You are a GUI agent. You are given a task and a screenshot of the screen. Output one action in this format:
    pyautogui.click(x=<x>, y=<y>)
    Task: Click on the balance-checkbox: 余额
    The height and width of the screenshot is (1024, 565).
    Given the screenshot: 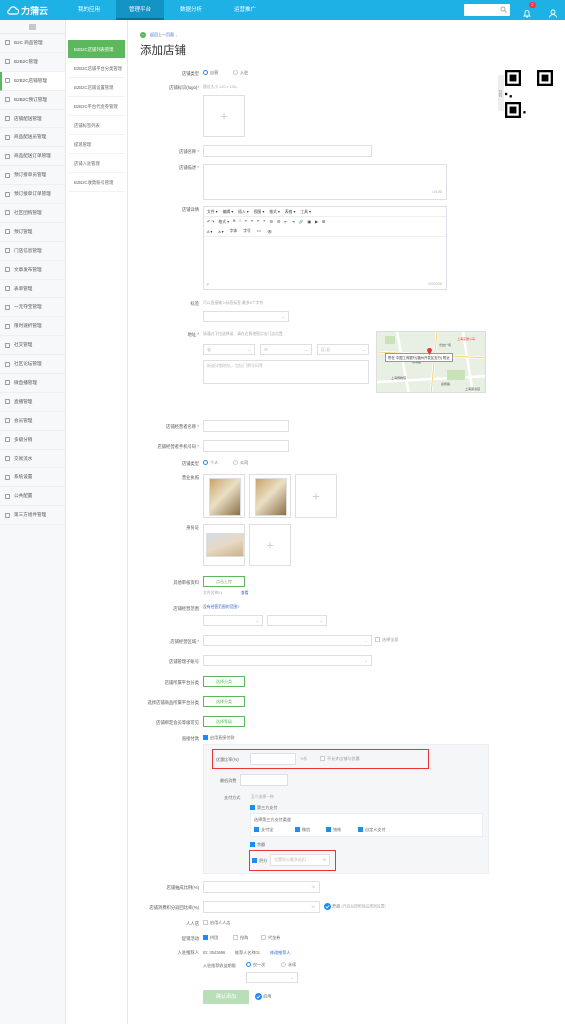 What is the action you would take?
    pyautogui.click(x=257, y=845)
    